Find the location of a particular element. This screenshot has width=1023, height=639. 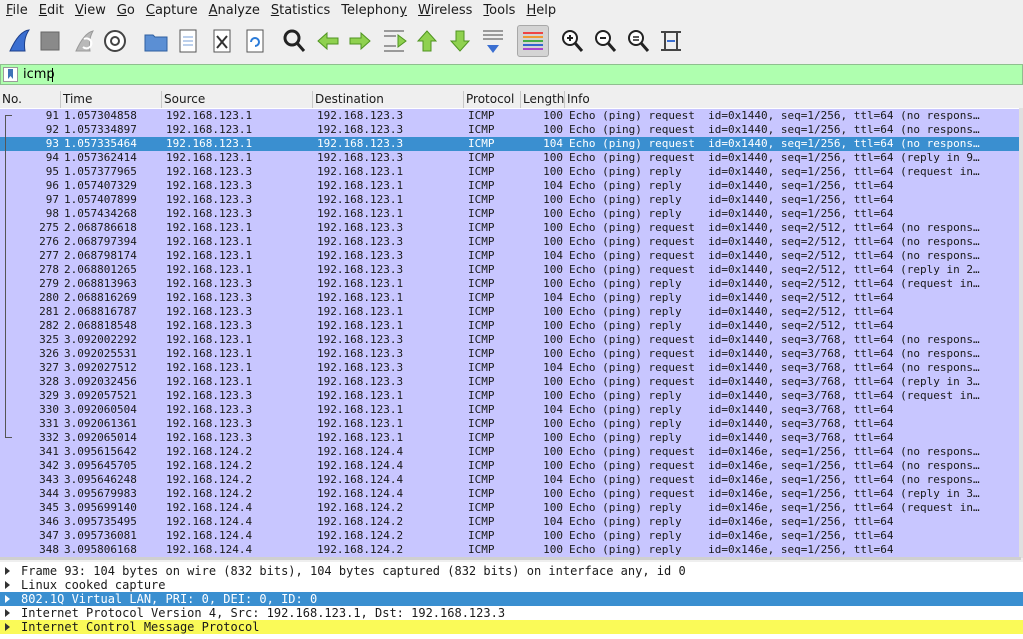

cell-src: 192.168.124.2 is located at coordinates (209, 479).